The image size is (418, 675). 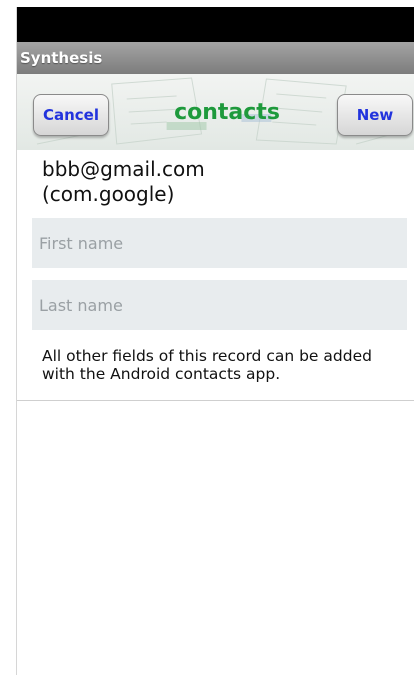 What do you see at coordinates (222, 182) in the screenshot?
I see `account-info: bbb@gmail.com (com.google)` at bounding box center [222, 182].